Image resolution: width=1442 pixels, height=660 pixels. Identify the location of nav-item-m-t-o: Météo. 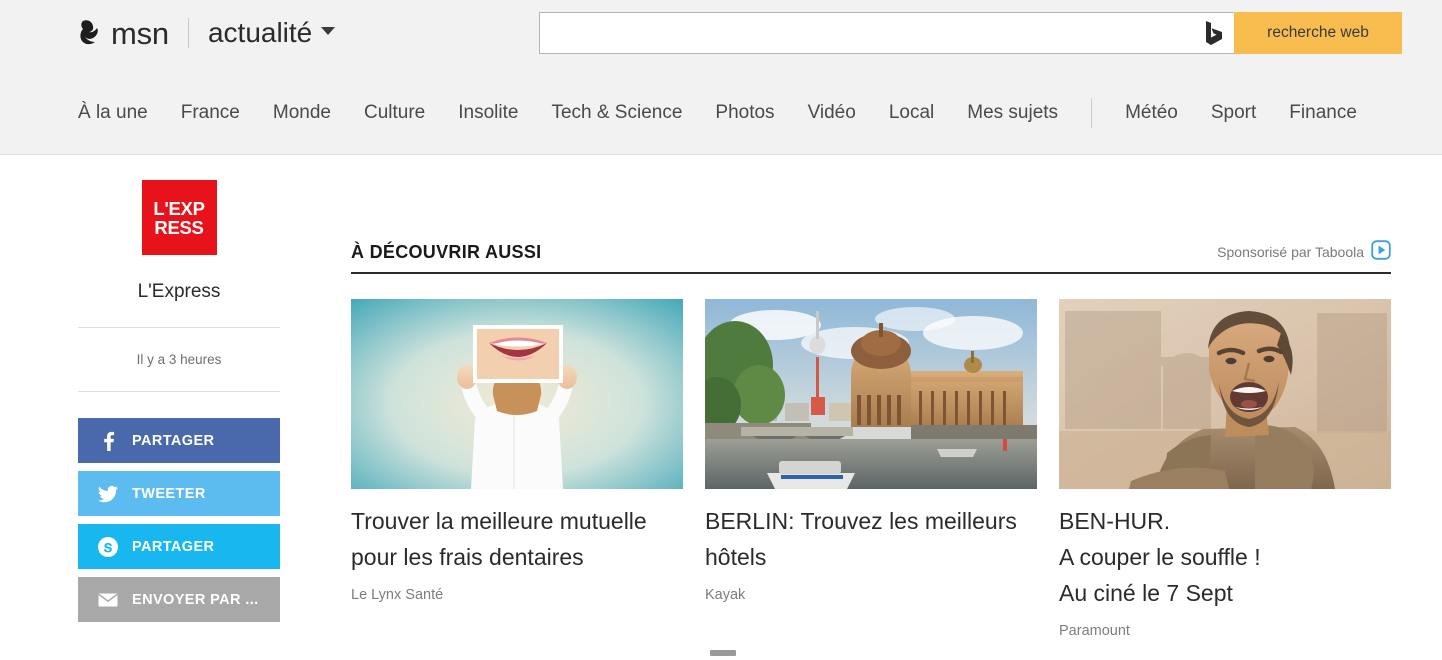
(1151, 113).